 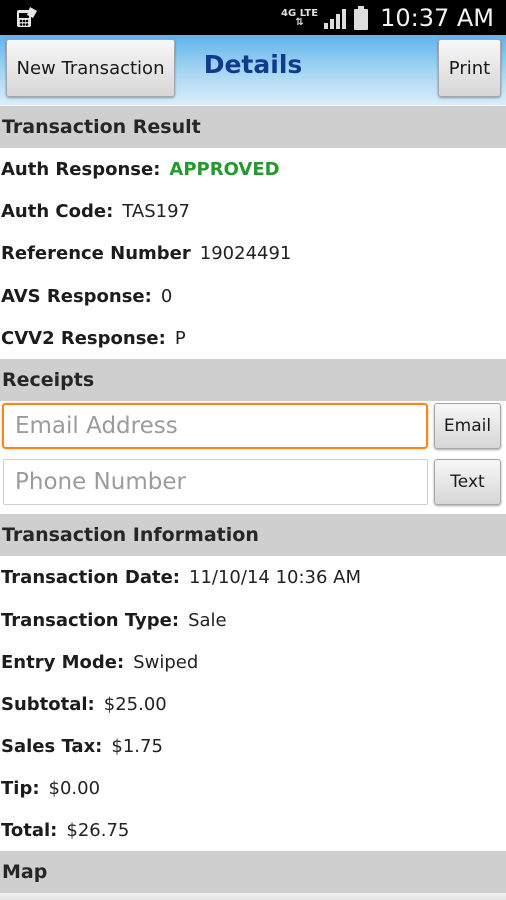 I want to click on tip-value: $0.00, so click(x=74, y=788).